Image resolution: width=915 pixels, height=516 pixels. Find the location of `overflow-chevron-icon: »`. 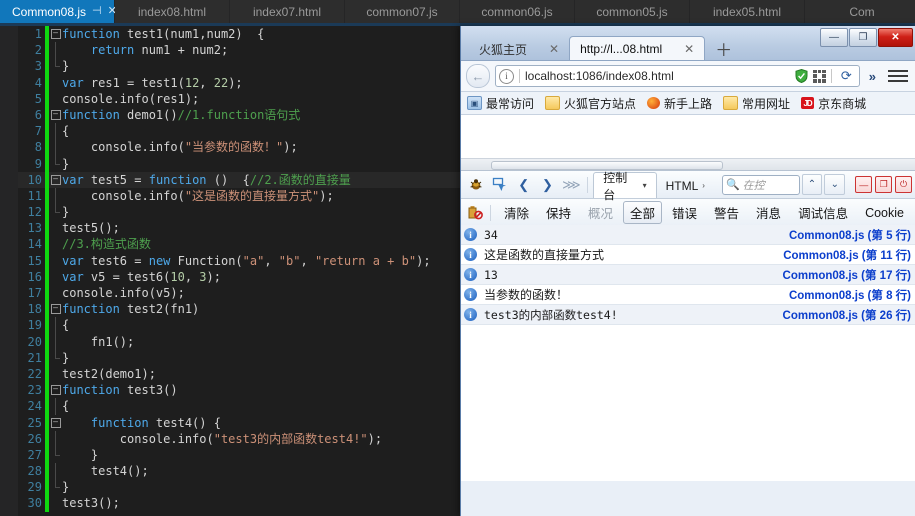

overflow-chevron-icon: » is located at coordinates (872, 76).